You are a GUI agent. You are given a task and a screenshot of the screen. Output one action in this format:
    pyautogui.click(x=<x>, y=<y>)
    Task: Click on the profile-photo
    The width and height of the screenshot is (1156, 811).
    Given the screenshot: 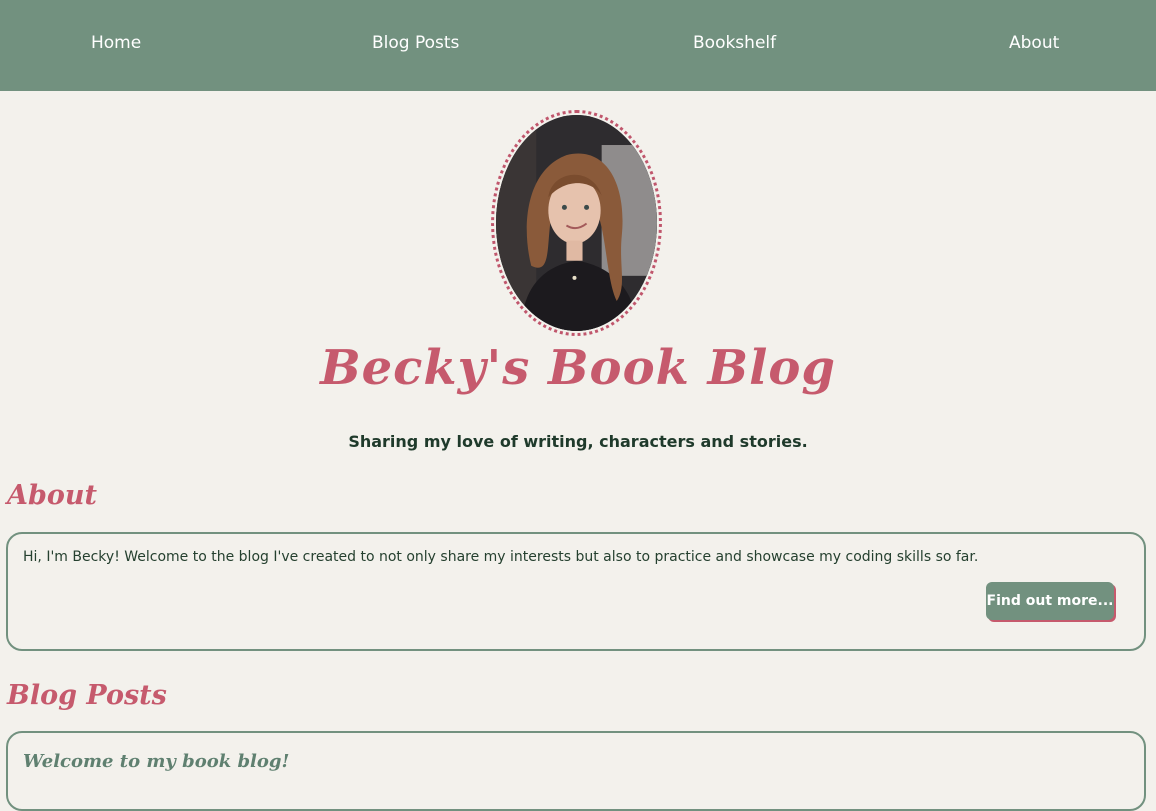 What is the action you would take?
    pyautogui.click(x=576, y=223)
    